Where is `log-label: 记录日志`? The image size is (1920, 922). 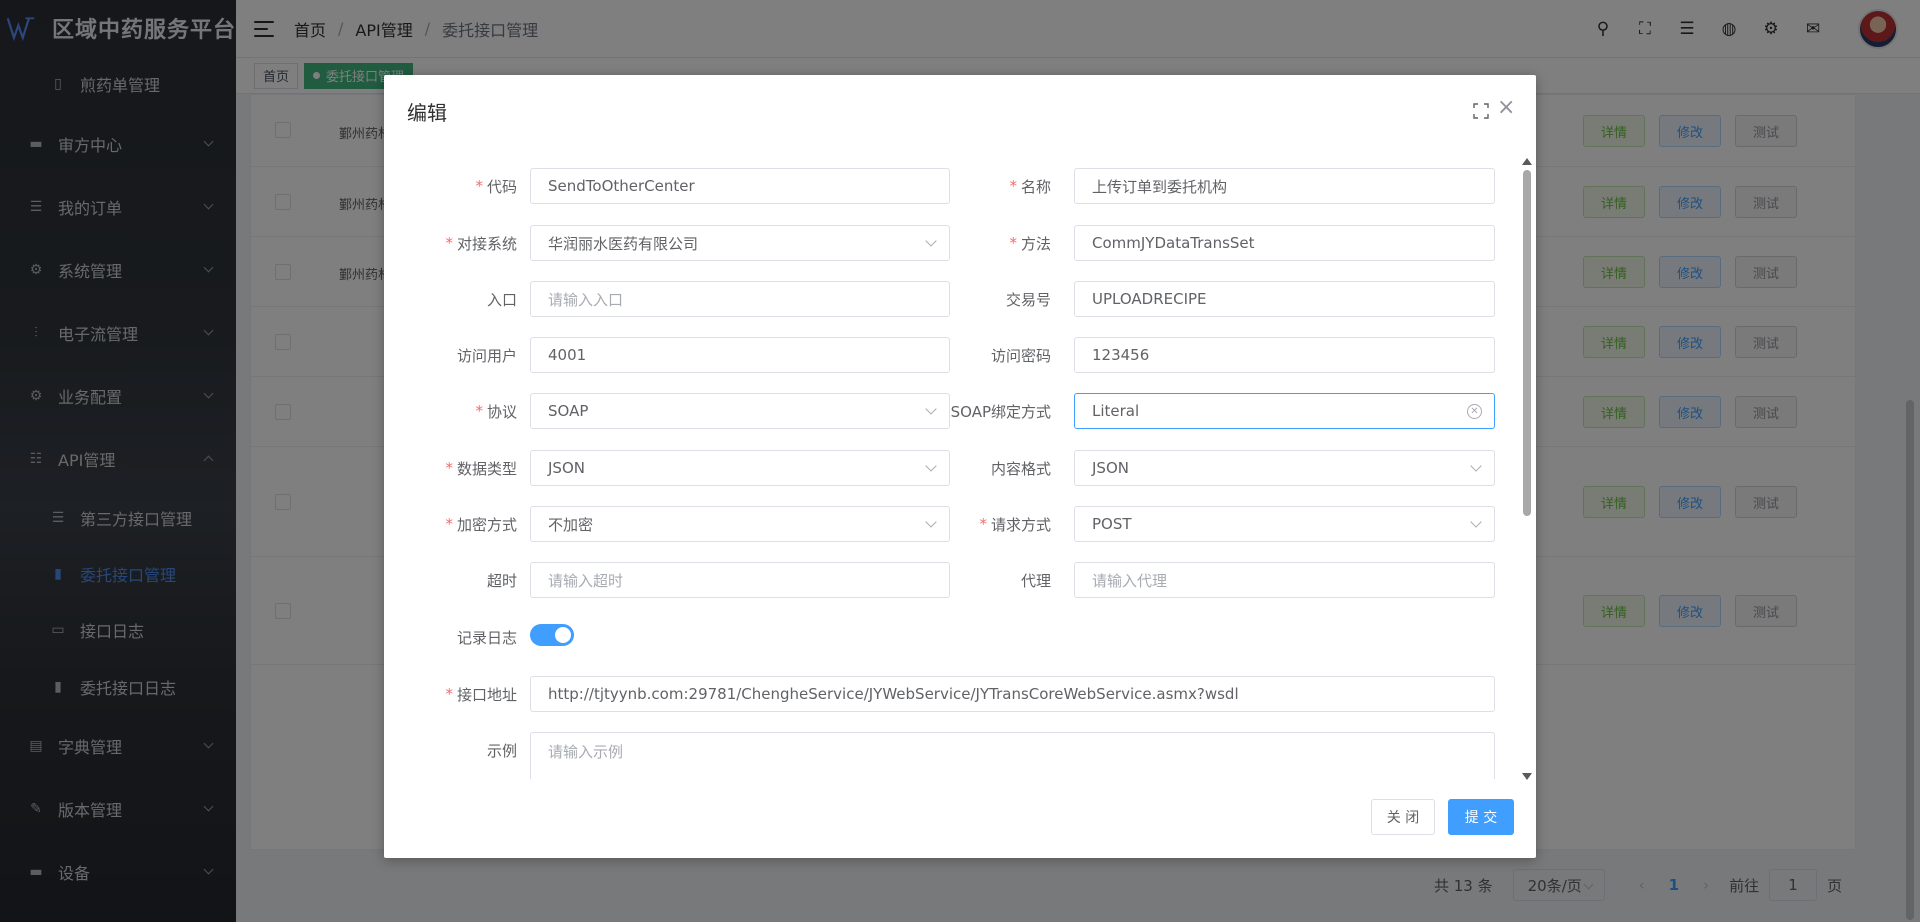 log-label: 记录日志 is located at coordinates (486, 637).